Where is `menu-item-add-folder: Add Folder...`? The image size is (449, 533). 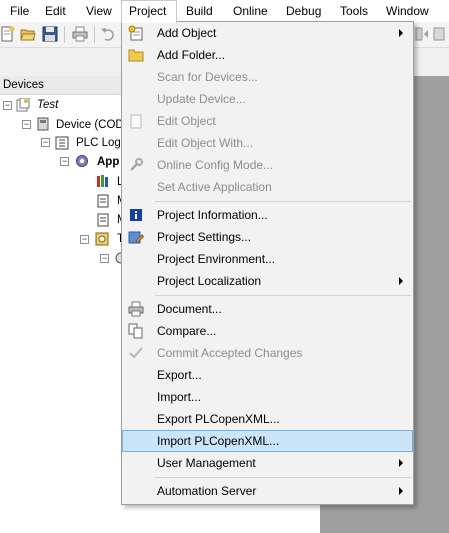 menu-item-add-folder: Add Folder... is located at coordinates (267, 55).